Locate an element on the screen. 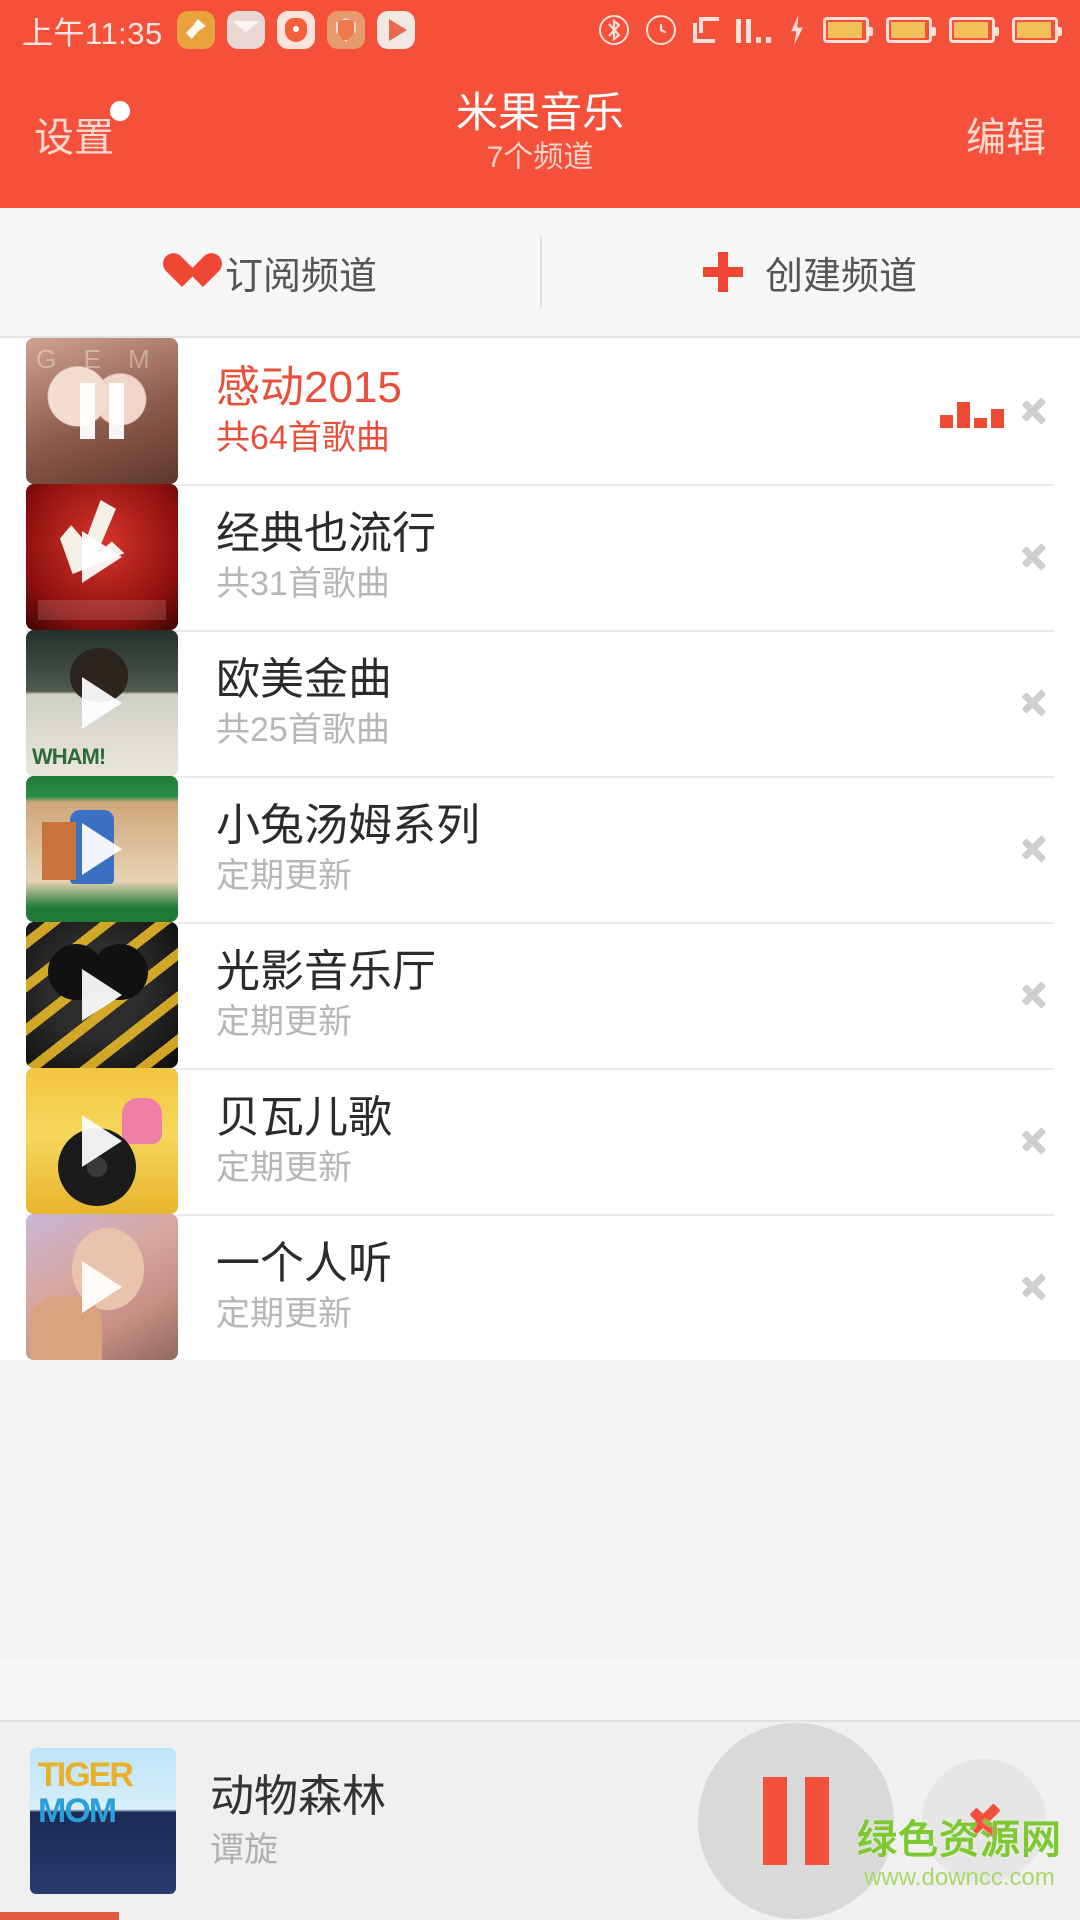 Image resolution: width=1080 pixels, height=1920 pixels. channel-meta: 经典也流行 共31首歌曲 is located at coordinates (326, 556).